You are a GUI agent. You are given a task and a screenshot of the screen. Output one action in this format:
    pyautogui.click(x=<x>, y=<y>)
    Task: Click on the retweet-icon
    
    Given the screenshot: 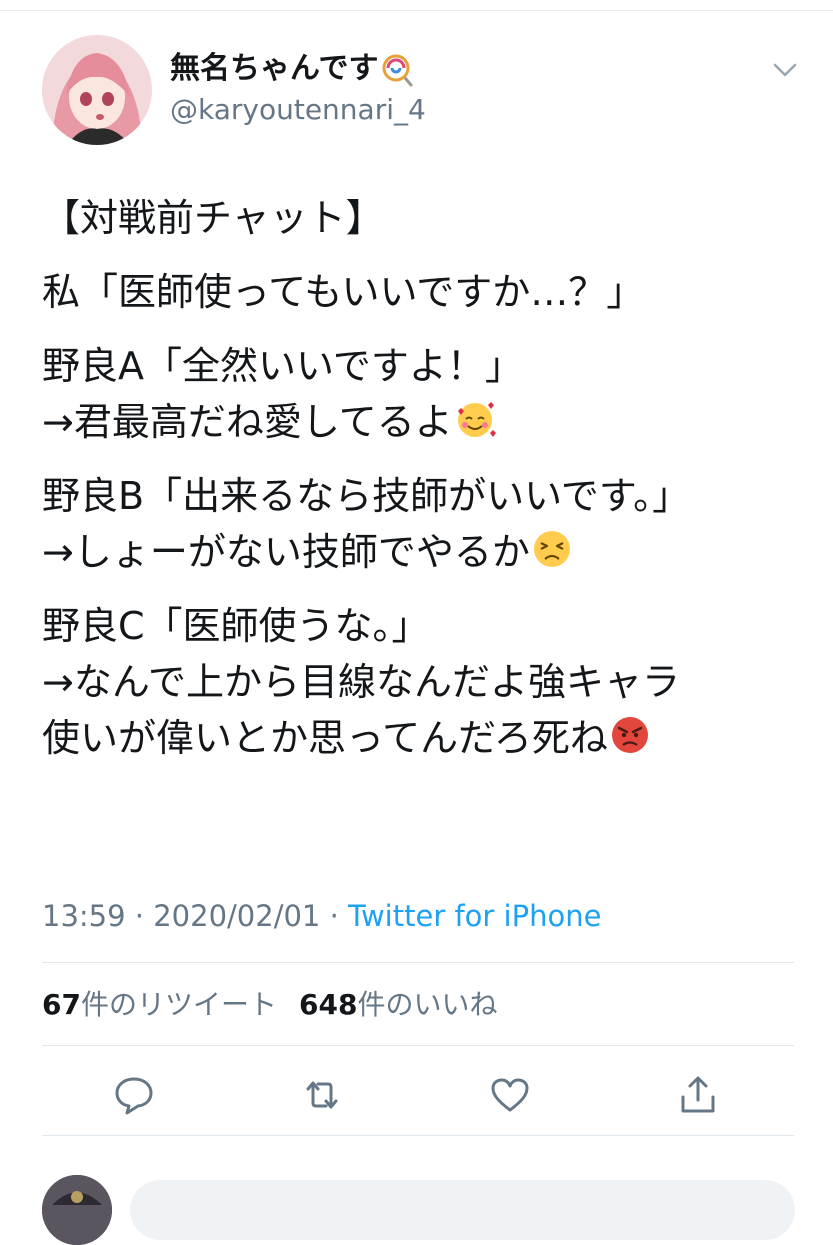 What is the action you would take?
    pyautogui.click(x=322, y=1095)
    